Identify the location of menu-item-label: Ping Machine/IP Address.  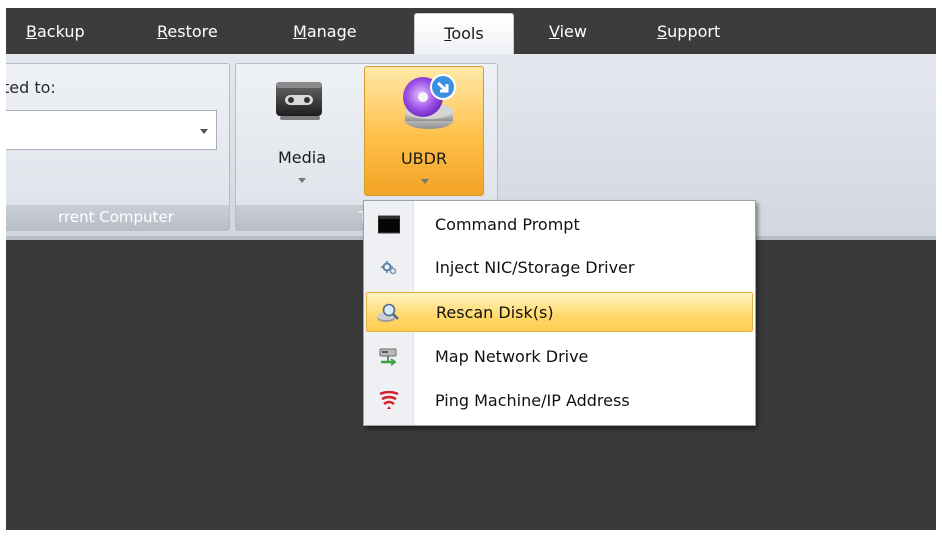
(532, 400).